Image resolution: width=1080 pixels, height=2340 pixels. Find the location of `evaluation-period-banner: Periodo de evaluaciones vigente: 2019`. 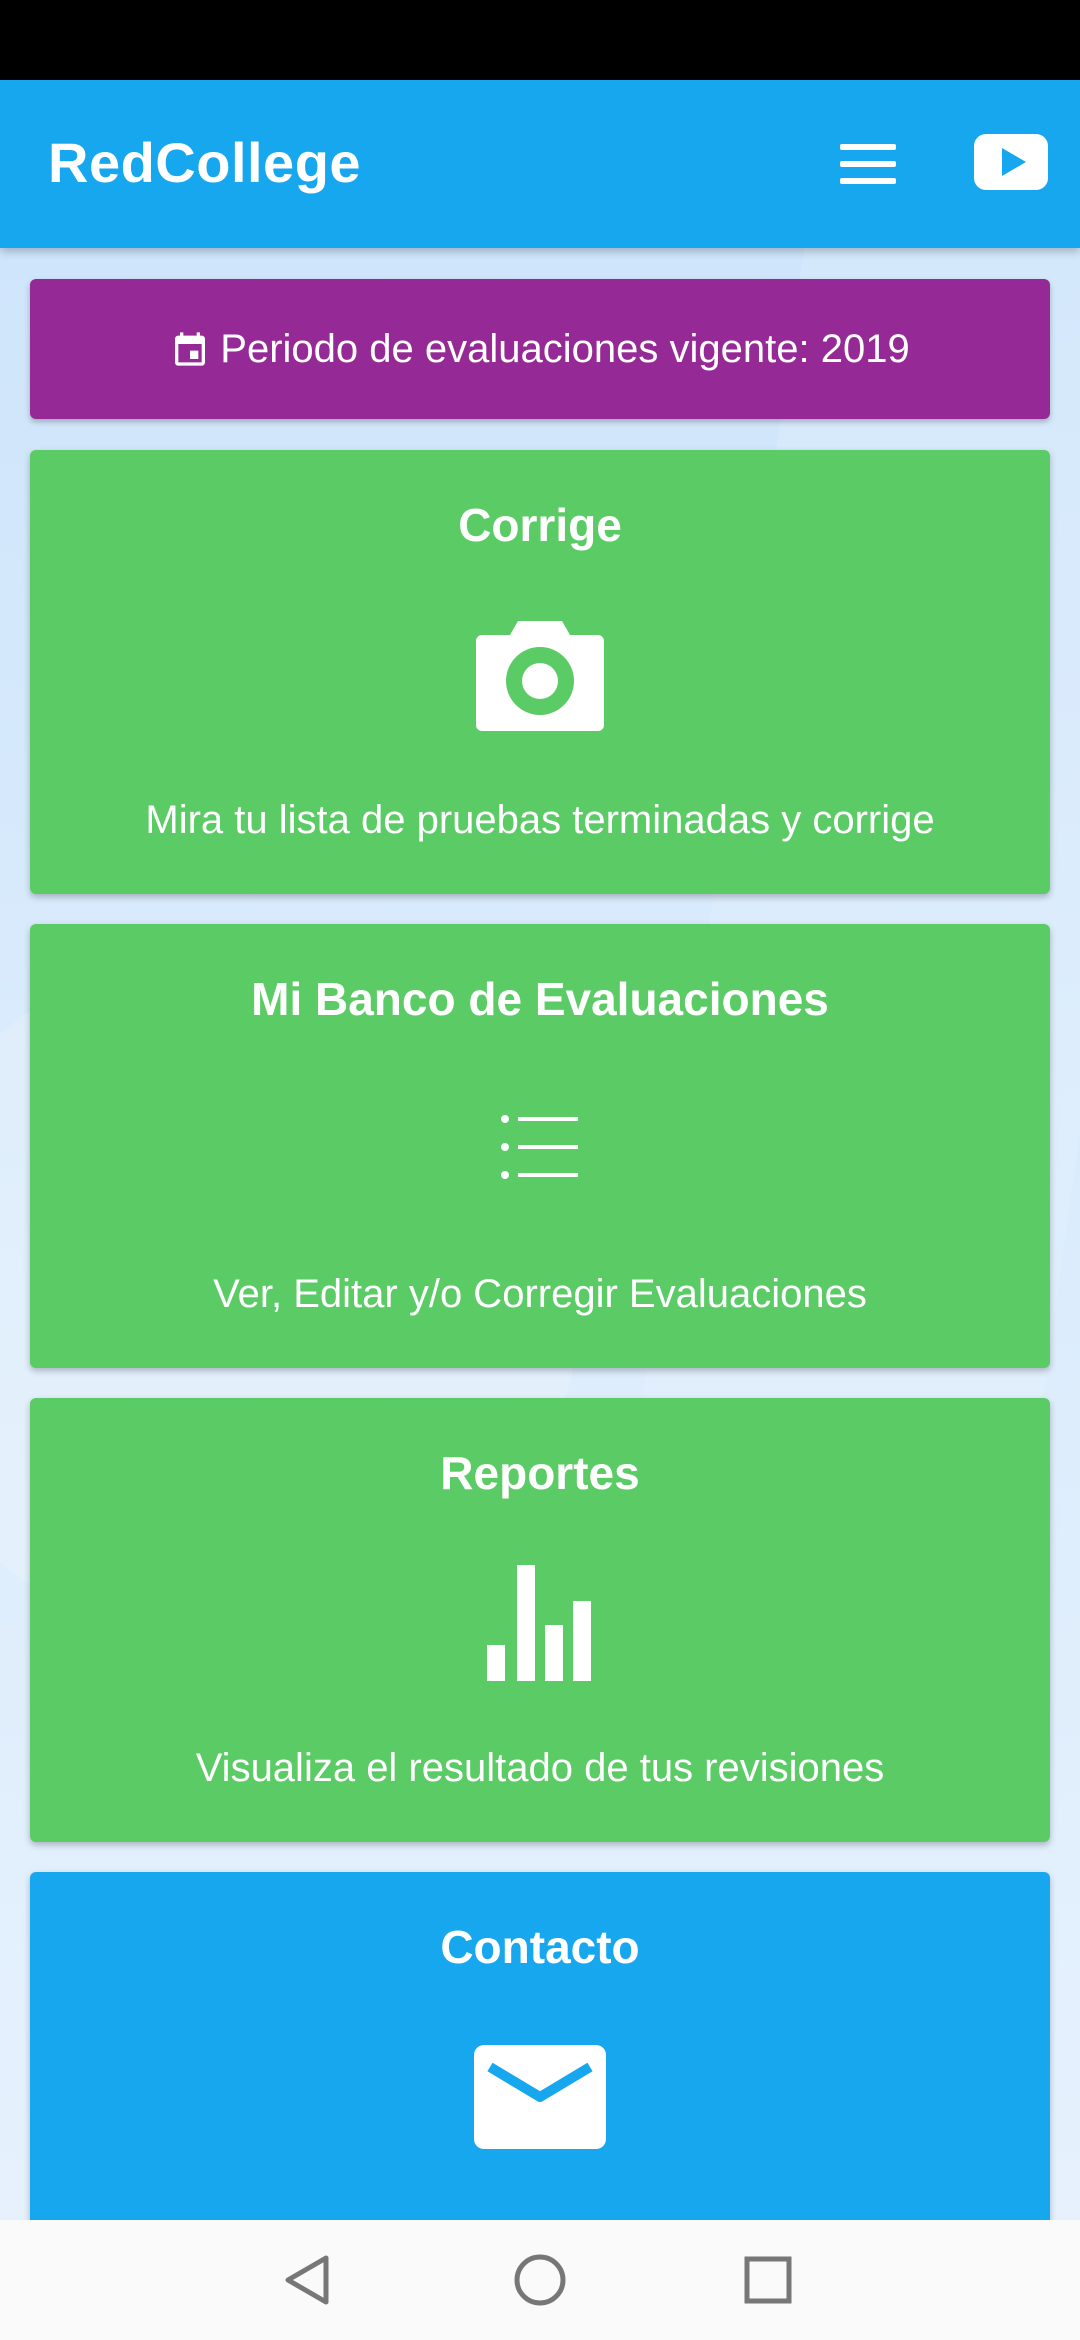

evaluation-period-banner: Periodo de evaluaciones vigente: 2019 is located at coordinates (540, 349).